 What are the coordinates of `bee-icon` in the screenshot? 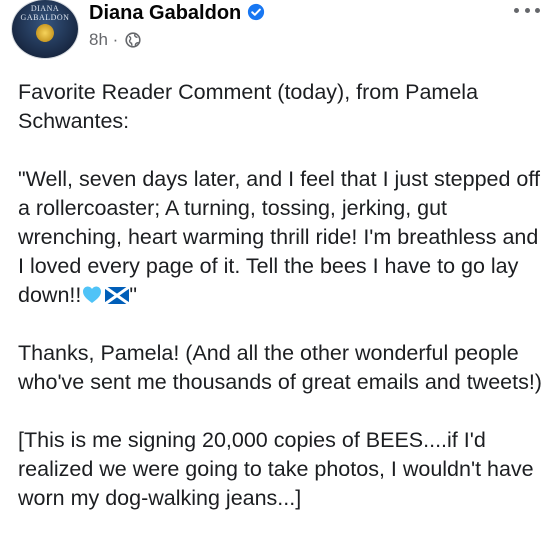 It's located at (45, 33).